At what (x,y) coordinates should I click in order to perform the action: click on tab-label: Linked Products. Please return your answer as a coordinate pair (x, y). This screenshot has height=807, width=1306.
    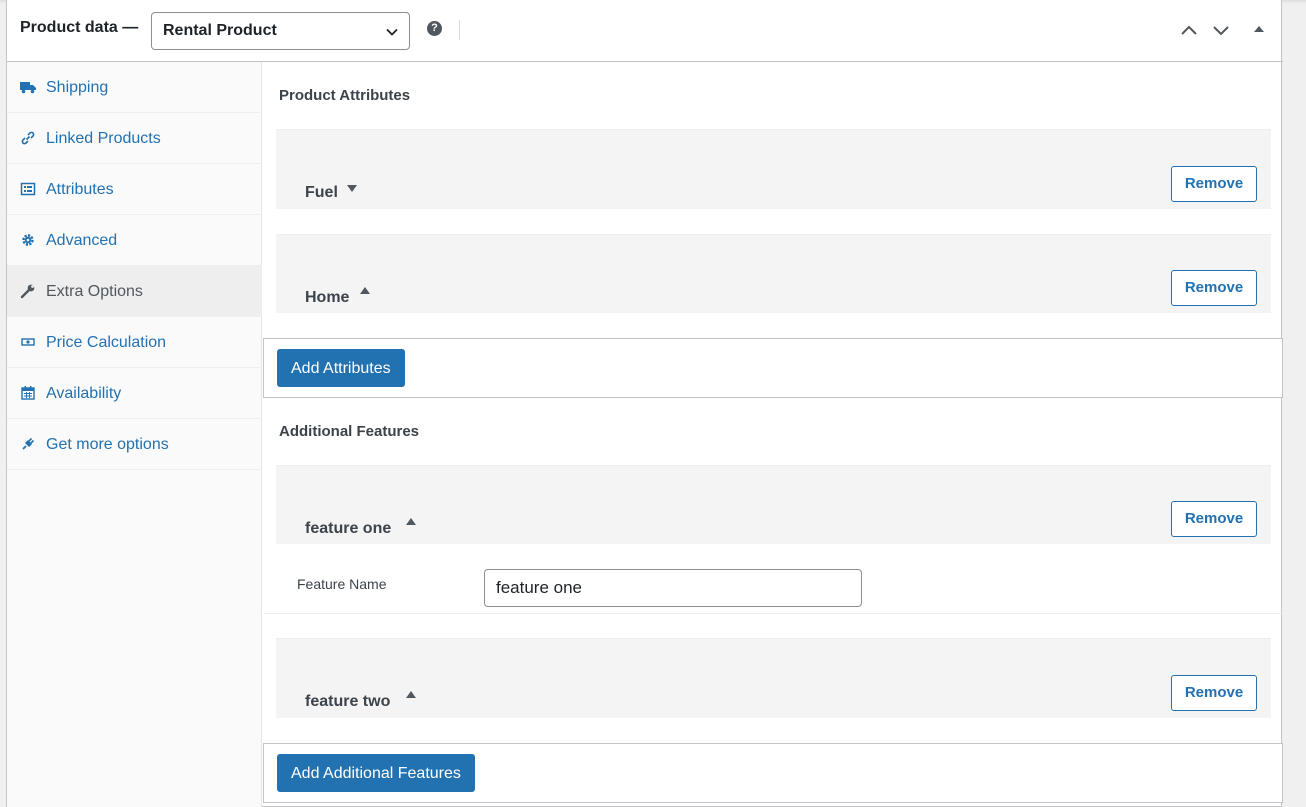
    Looking at the image, I should click on (103, 138).